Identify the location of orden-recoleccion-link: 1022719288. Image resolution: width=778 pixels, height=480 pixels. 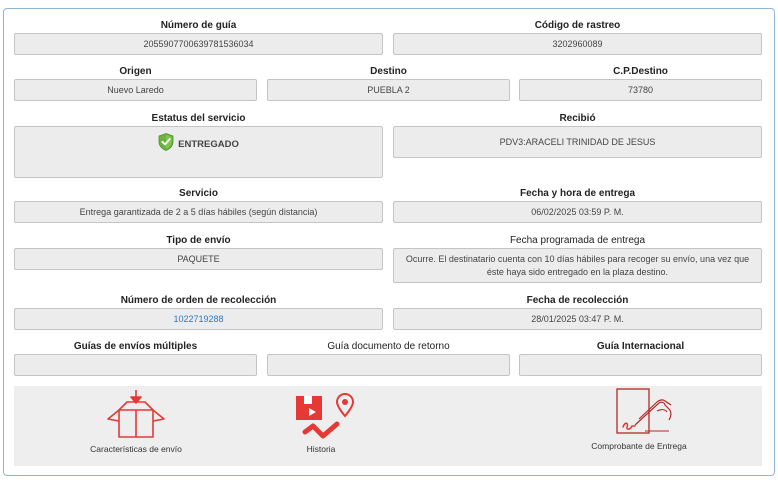
(198, 319).